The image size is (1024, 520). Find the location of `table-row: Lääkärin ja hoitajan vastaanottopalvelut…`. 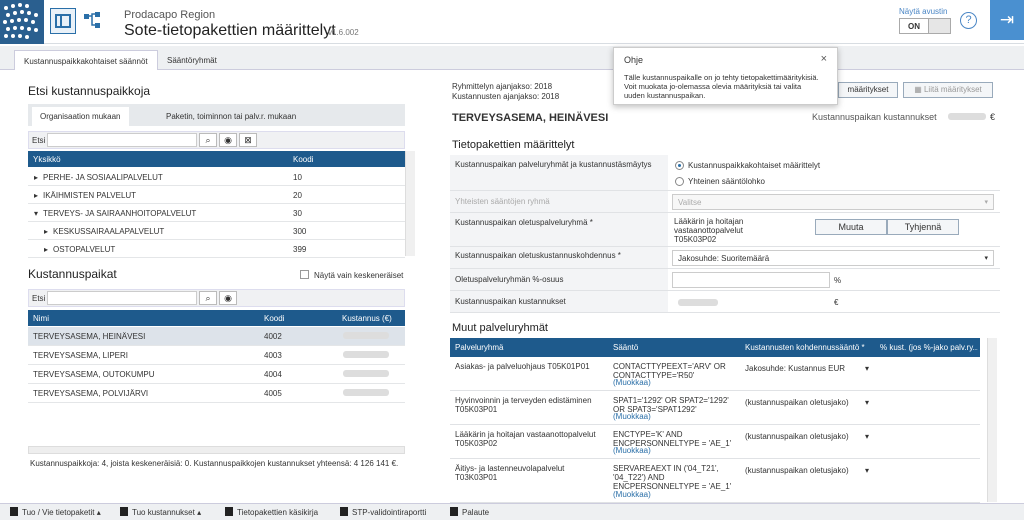

table-row: Lääkärin ja hoitajan vastaanottopalvelut… is located at coordinates (715, 442).